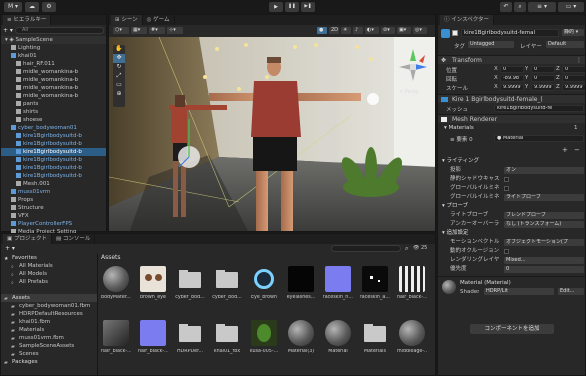  What do you see at coordinates (49, 266) in the screenshot?
I see `project-tree-item: ⌕ All Materials` at bounding box center [49, 266].